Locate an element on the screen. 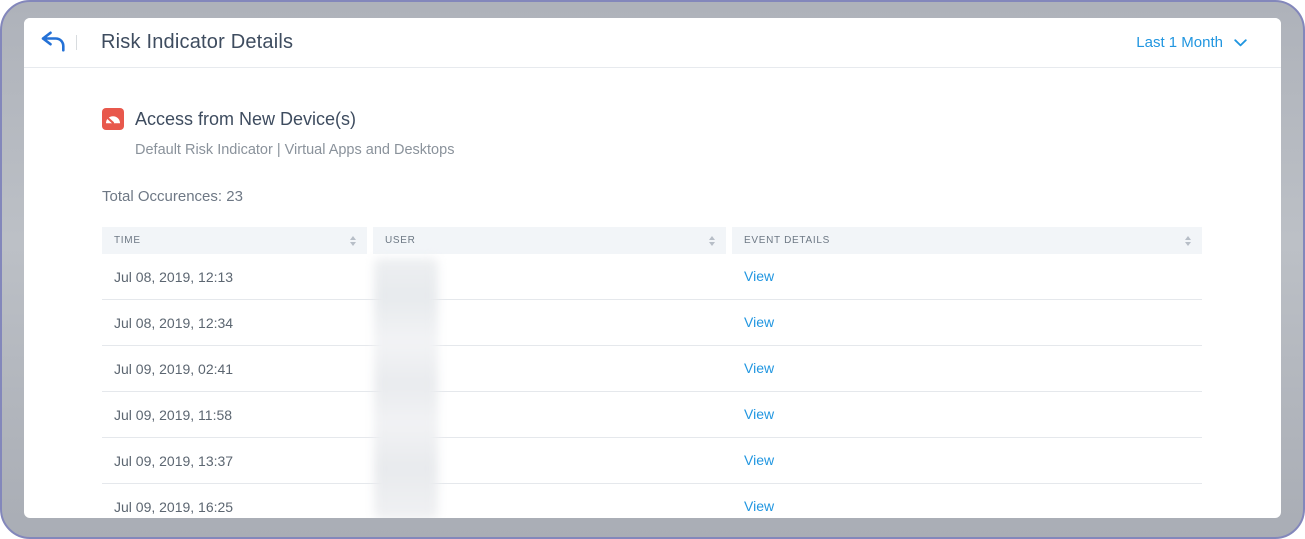  table-row: Jul 09, 2019, 11:58 View is located at coordinates (652, 415).